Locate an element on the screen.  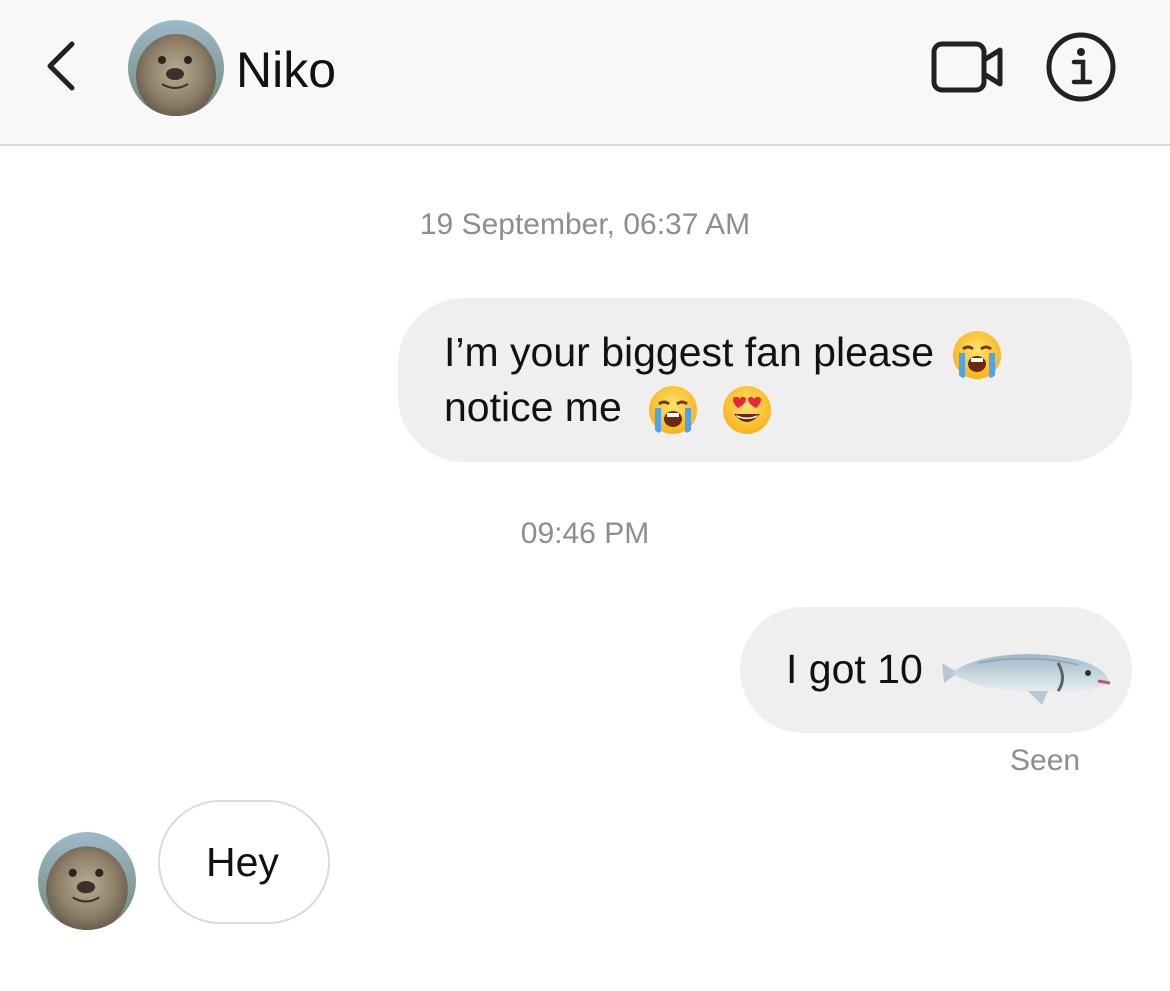
contact-avatar is located at coordinates (176, 68).